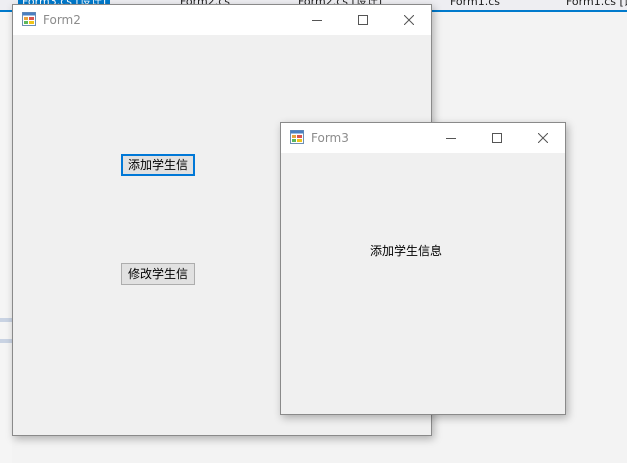 Image resolution: width=627 pixels, height=463 pixels. What do you see at coordinates (158, 274) in the screenshot?
I see `edit-student-button: 修改学生信` at bounding box center [158, 274].